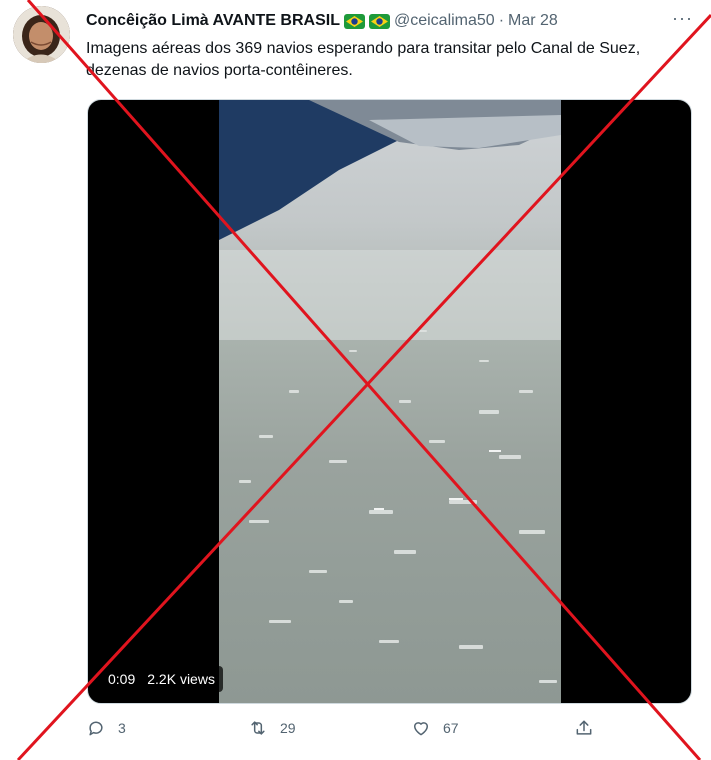 The height and width of the screenshot is (760, 711). I want to click on share-button, so click(590, 728).